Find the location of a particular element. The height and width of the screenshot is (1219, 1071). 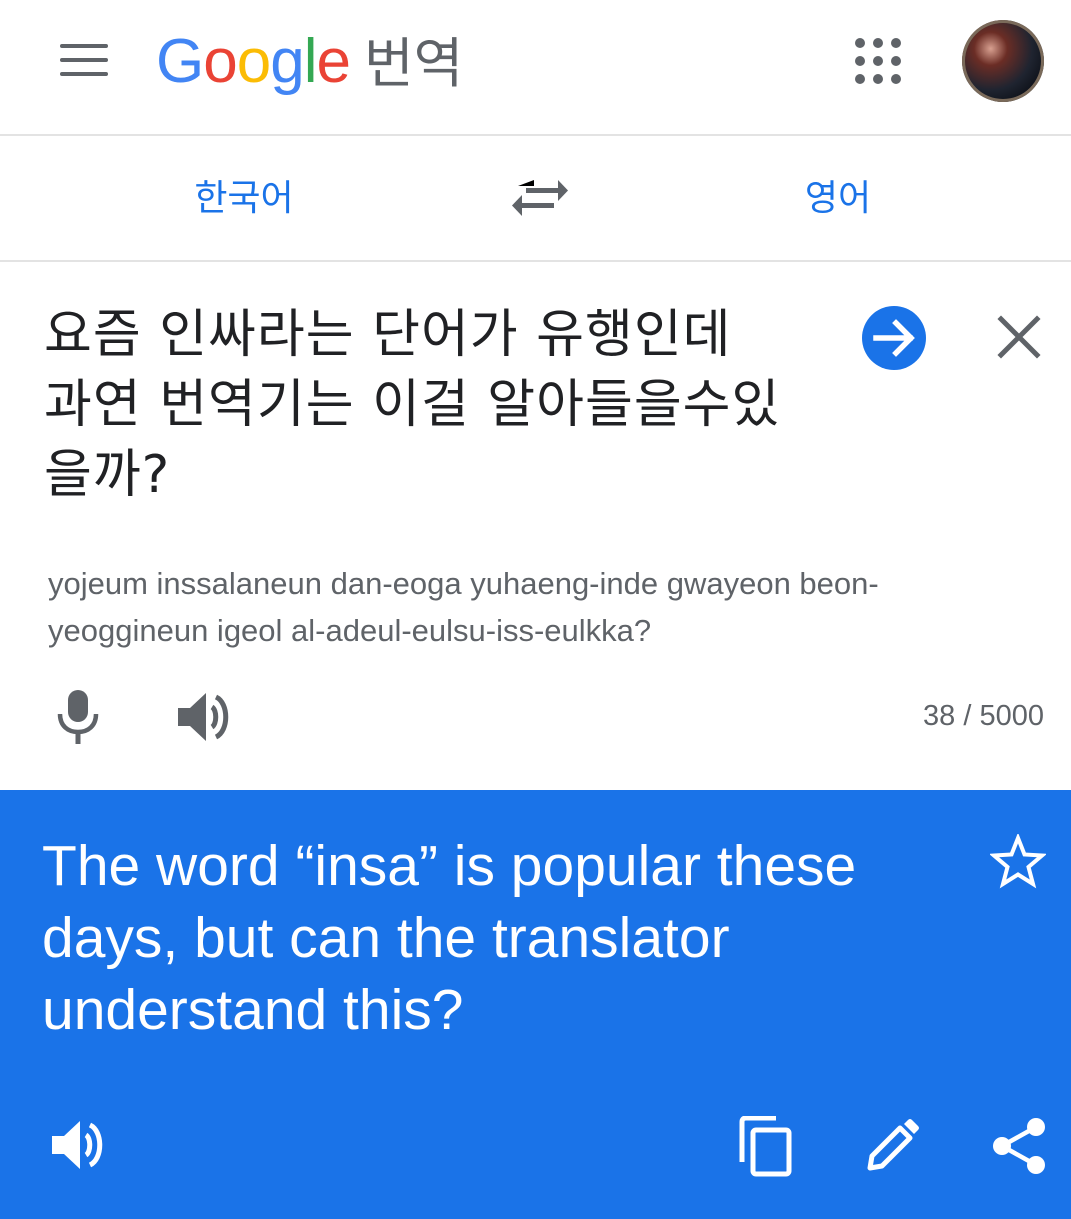

app-logo: G o o g l e 번역 is located at coordinates (309, 62).